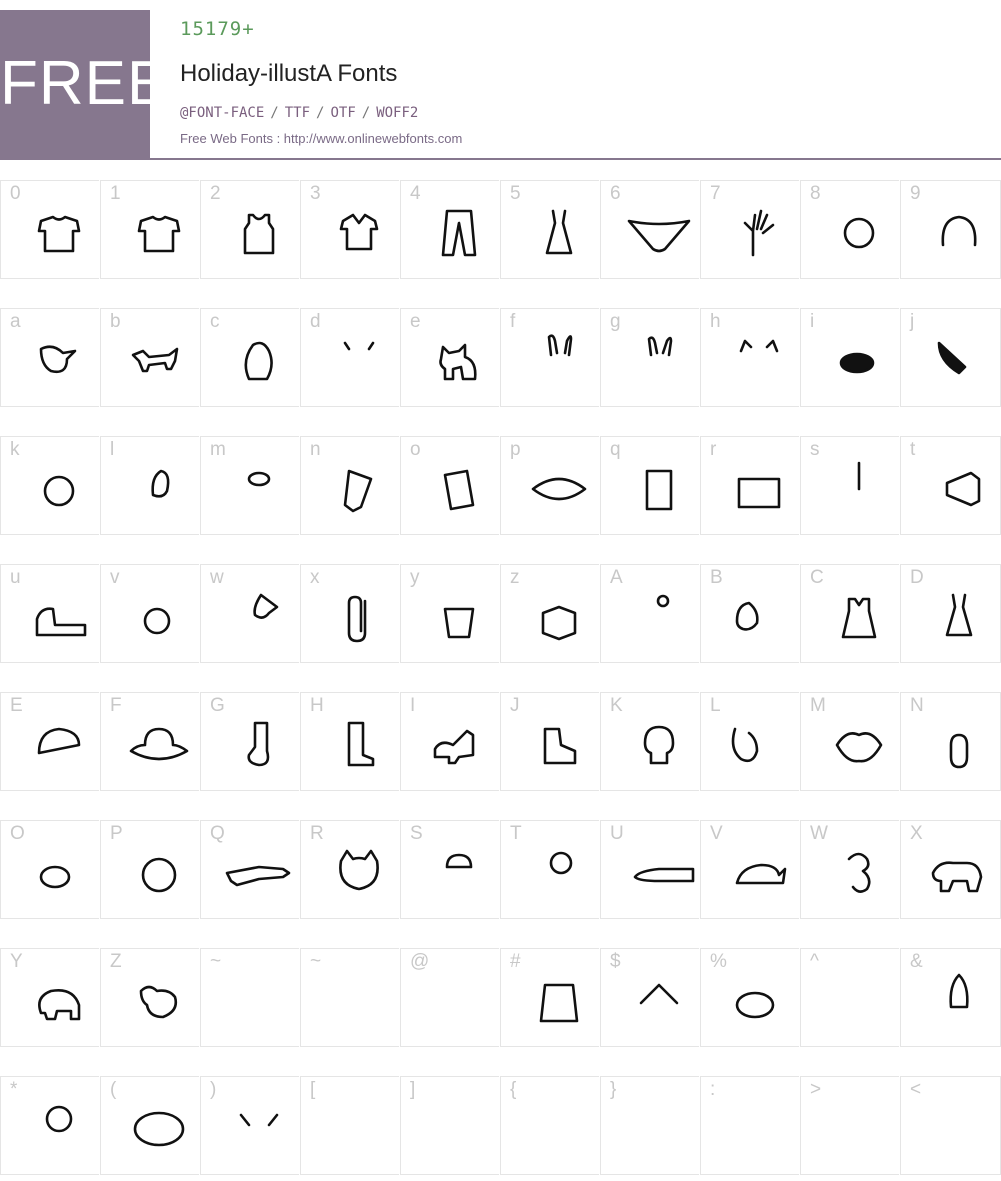 The height and width of the screenshot is (1181, 1001). I want to click on eye-icon, so click(559, 489).